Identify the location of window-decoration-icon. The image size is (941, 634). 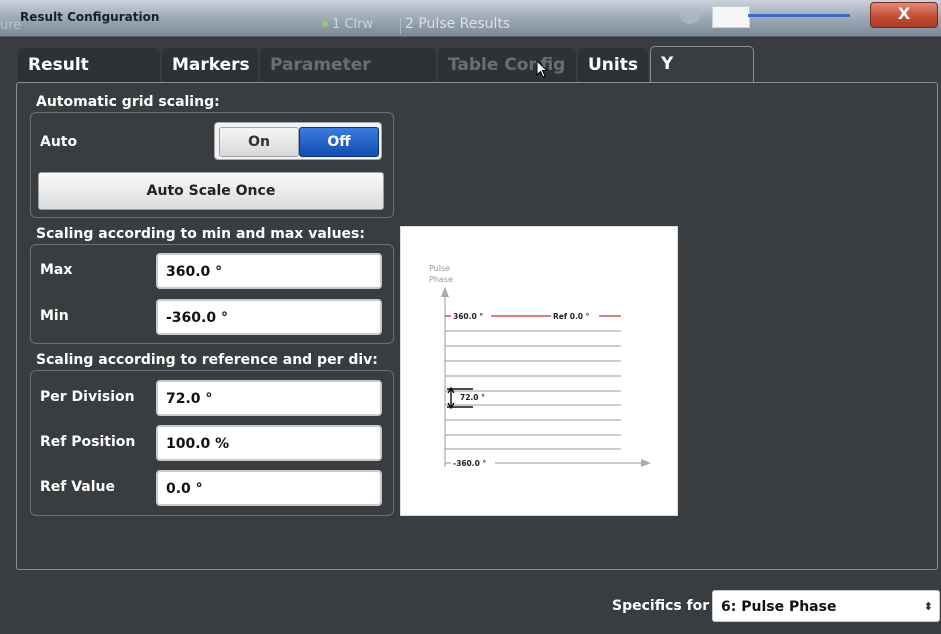
(690, 16).